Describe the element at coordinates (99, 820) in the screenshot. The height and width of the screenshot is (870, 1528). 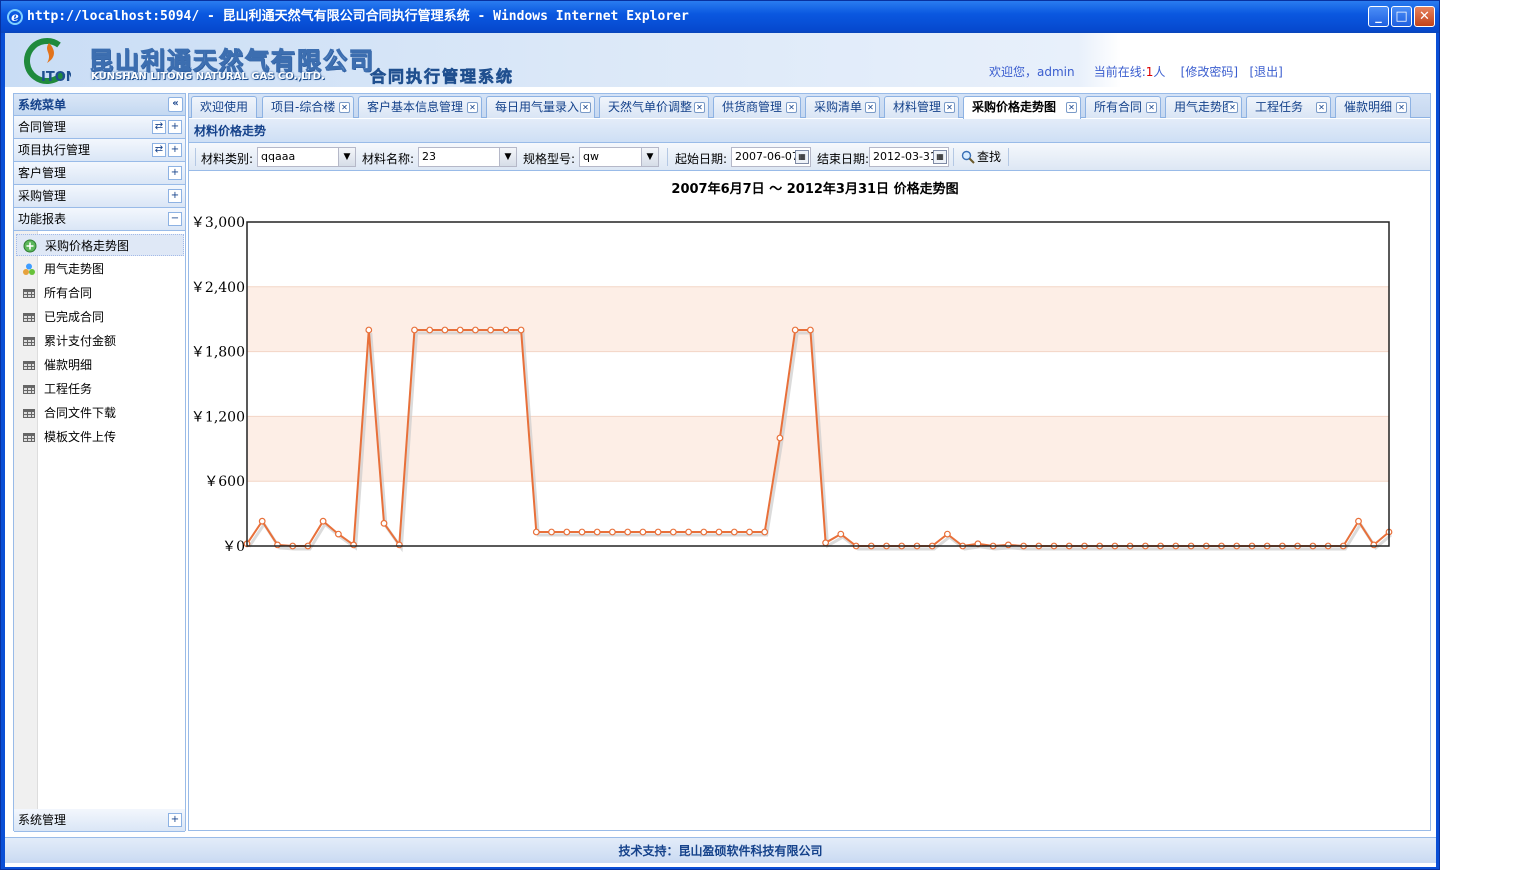
I see `sidebar-section-system: 系统管理 +` at that location.